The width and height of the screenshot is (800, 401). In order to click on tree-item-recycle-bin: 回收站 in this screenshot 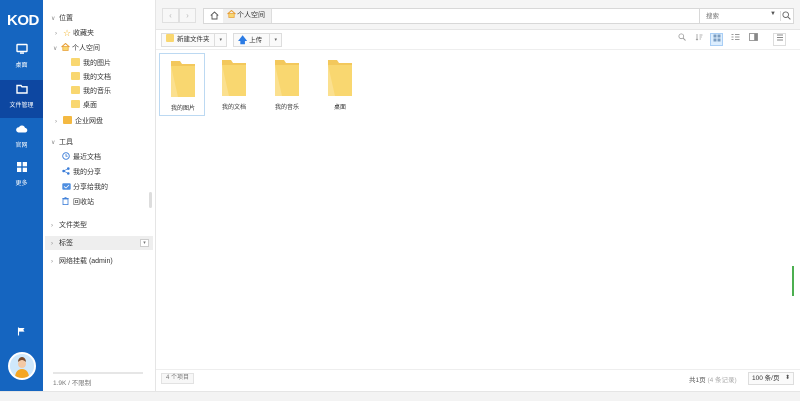, I will do `click(78, 202)`.